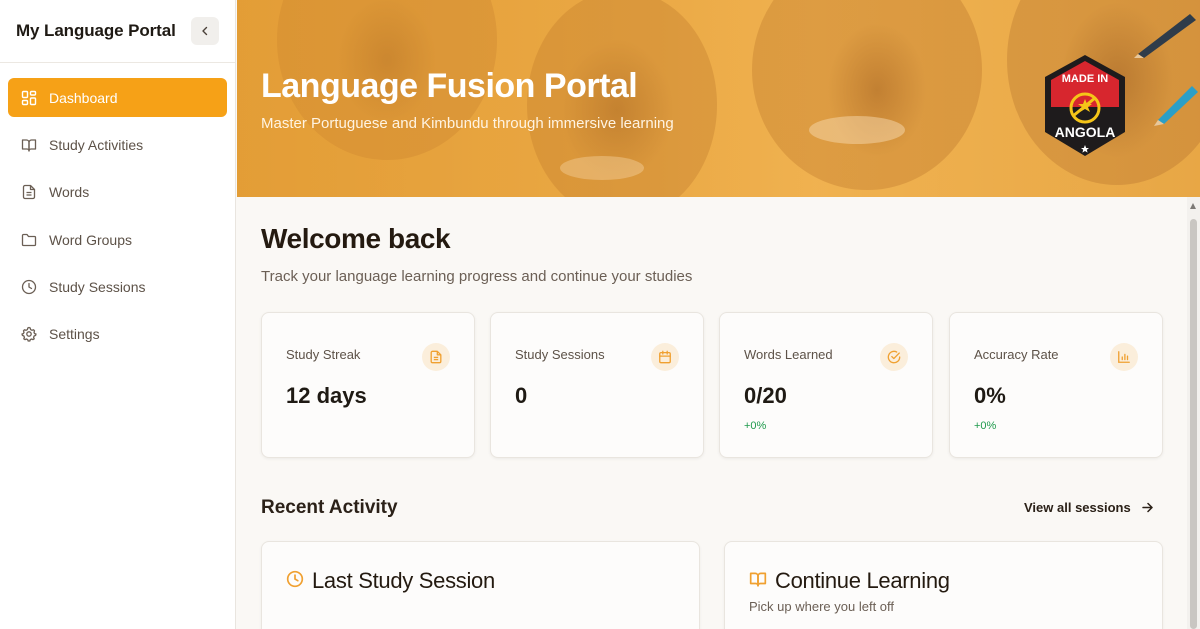 The height and width of the screenshot is (629, 1200). I want to click on made-in-angola-badge: MADE IN ANGOLA, so click(1085, 105).